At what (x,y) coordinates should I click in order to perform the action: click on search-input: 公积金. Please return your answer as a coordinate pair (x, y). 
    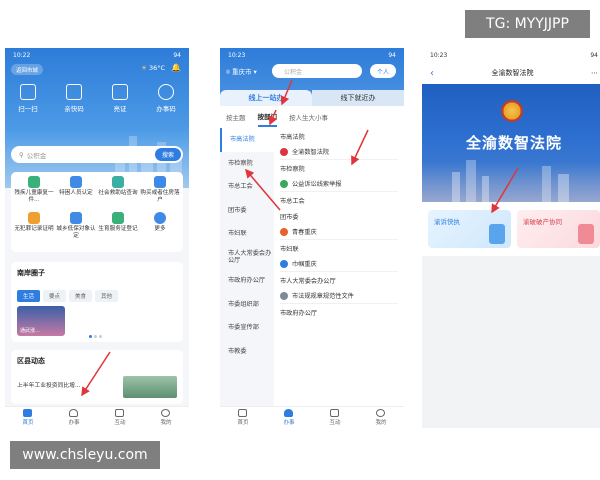
    Looking at the image, I should click on (37, 155).